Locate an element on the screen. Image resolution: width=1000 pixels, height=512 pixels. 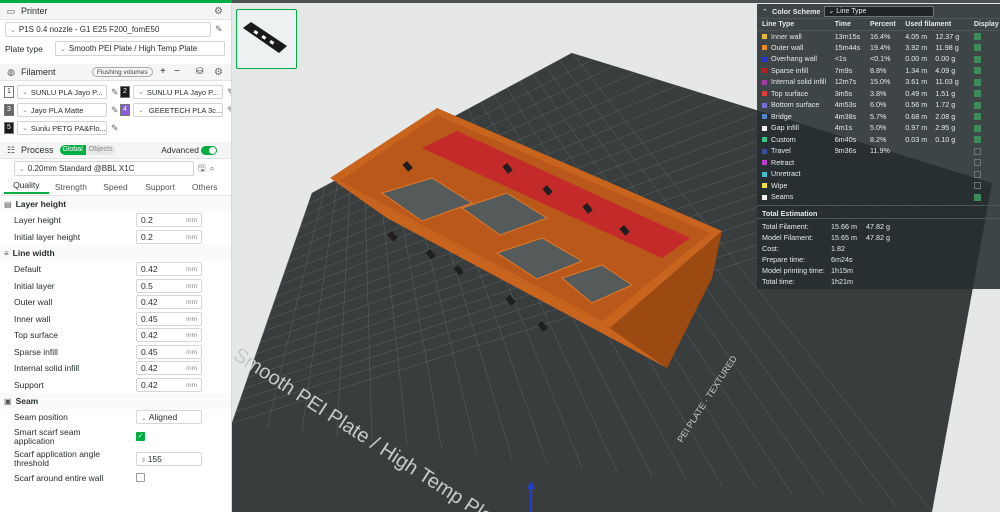
add-filament-icon: + is located at coordinates (163, 71).